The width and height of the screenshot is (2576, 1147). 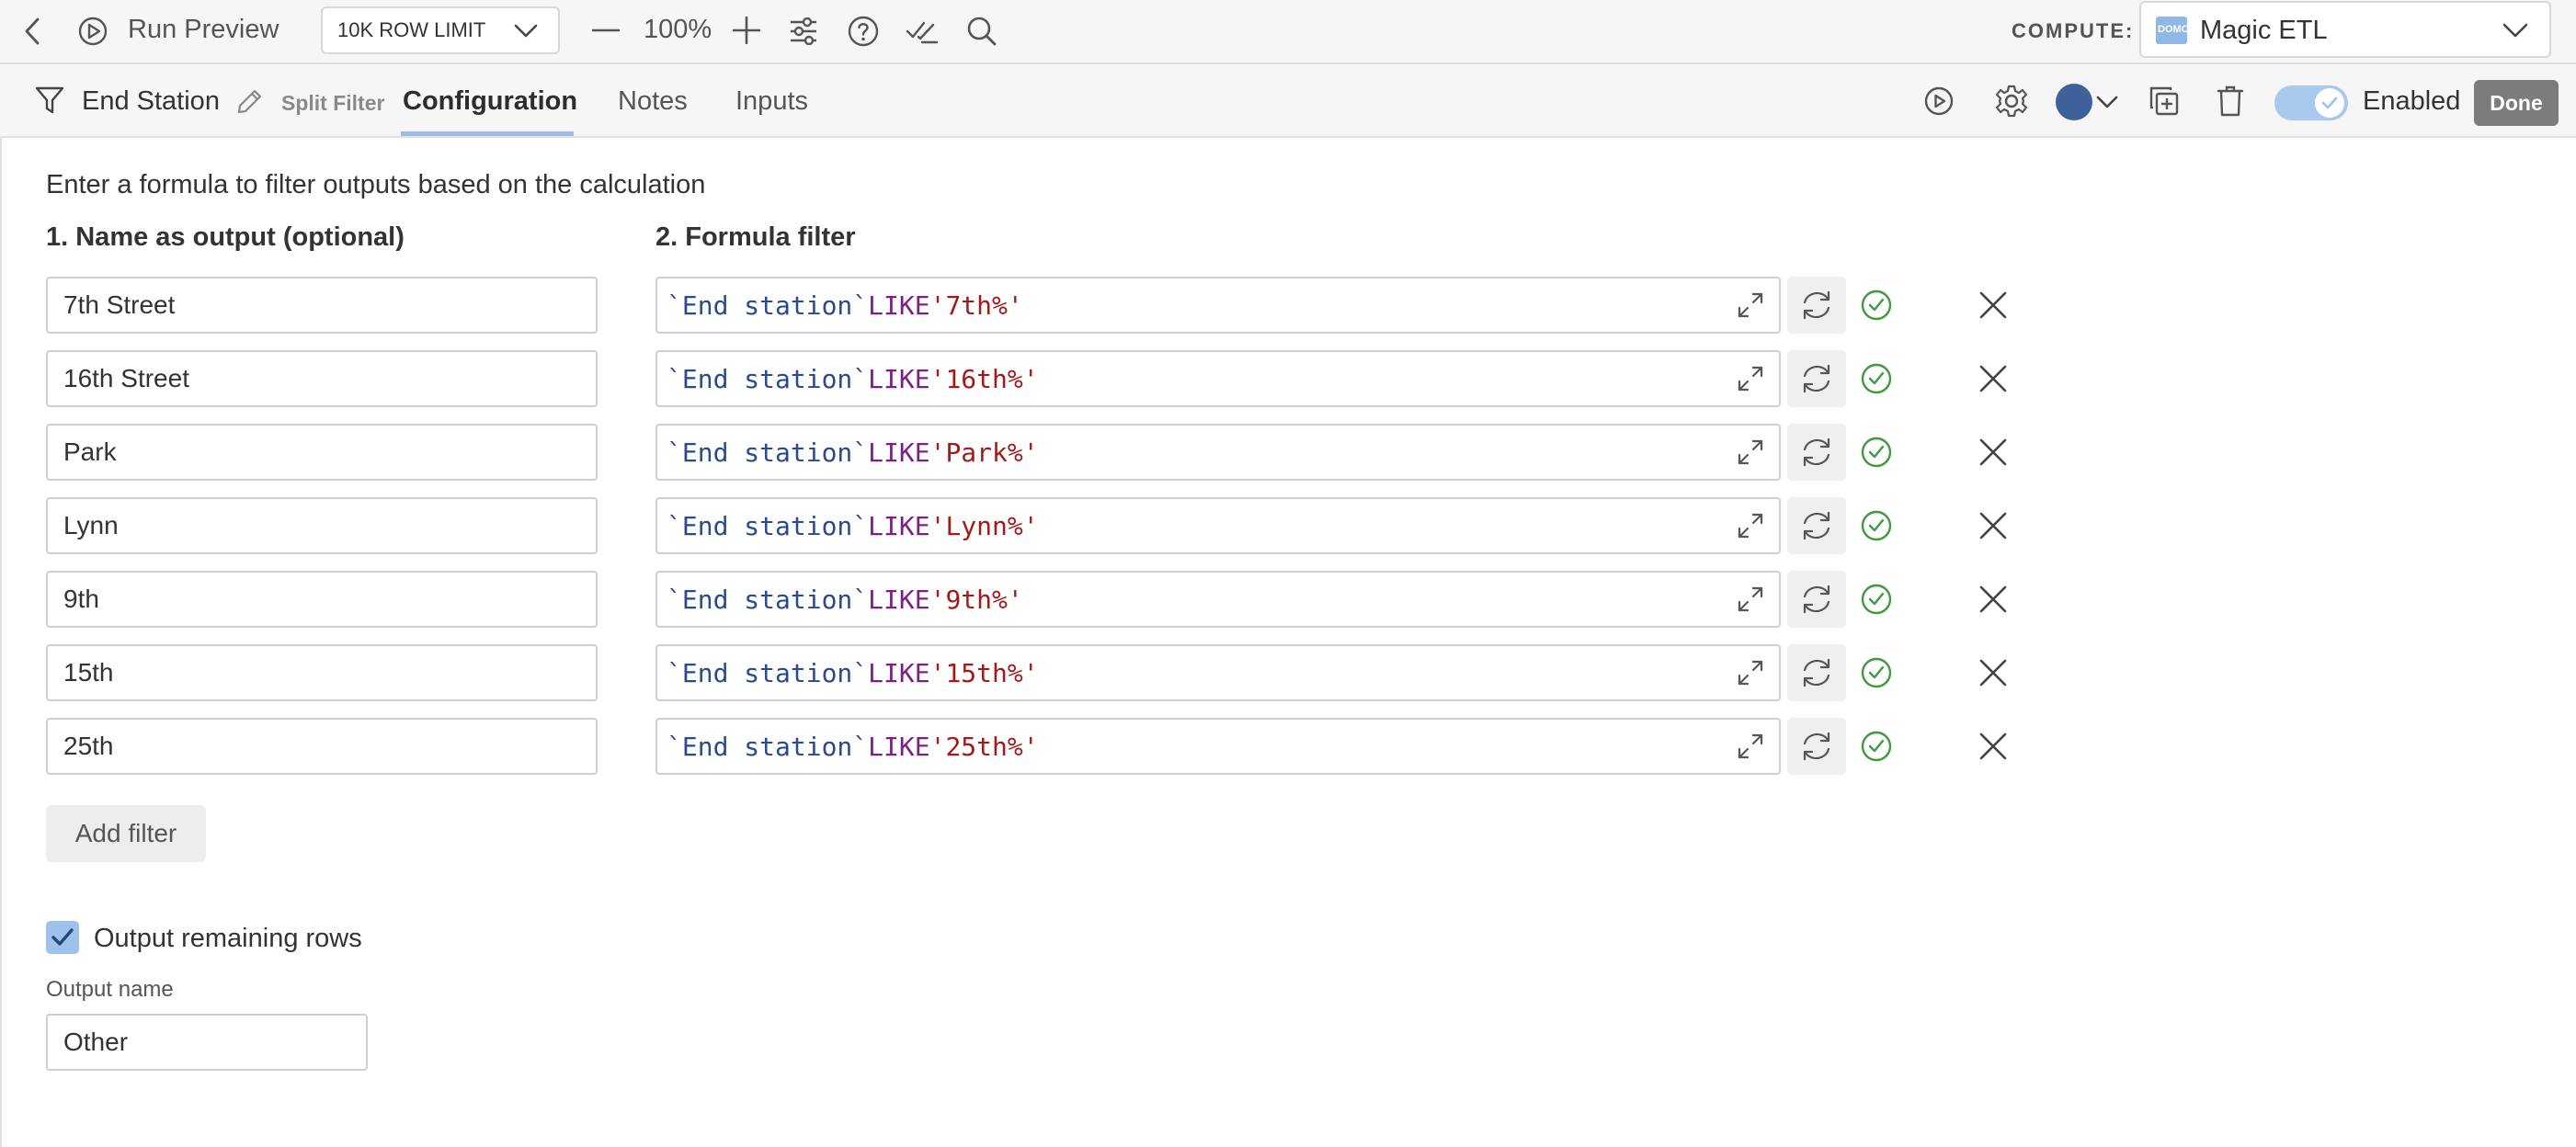 I want to click on search-icon, so click(x=981, y=31).